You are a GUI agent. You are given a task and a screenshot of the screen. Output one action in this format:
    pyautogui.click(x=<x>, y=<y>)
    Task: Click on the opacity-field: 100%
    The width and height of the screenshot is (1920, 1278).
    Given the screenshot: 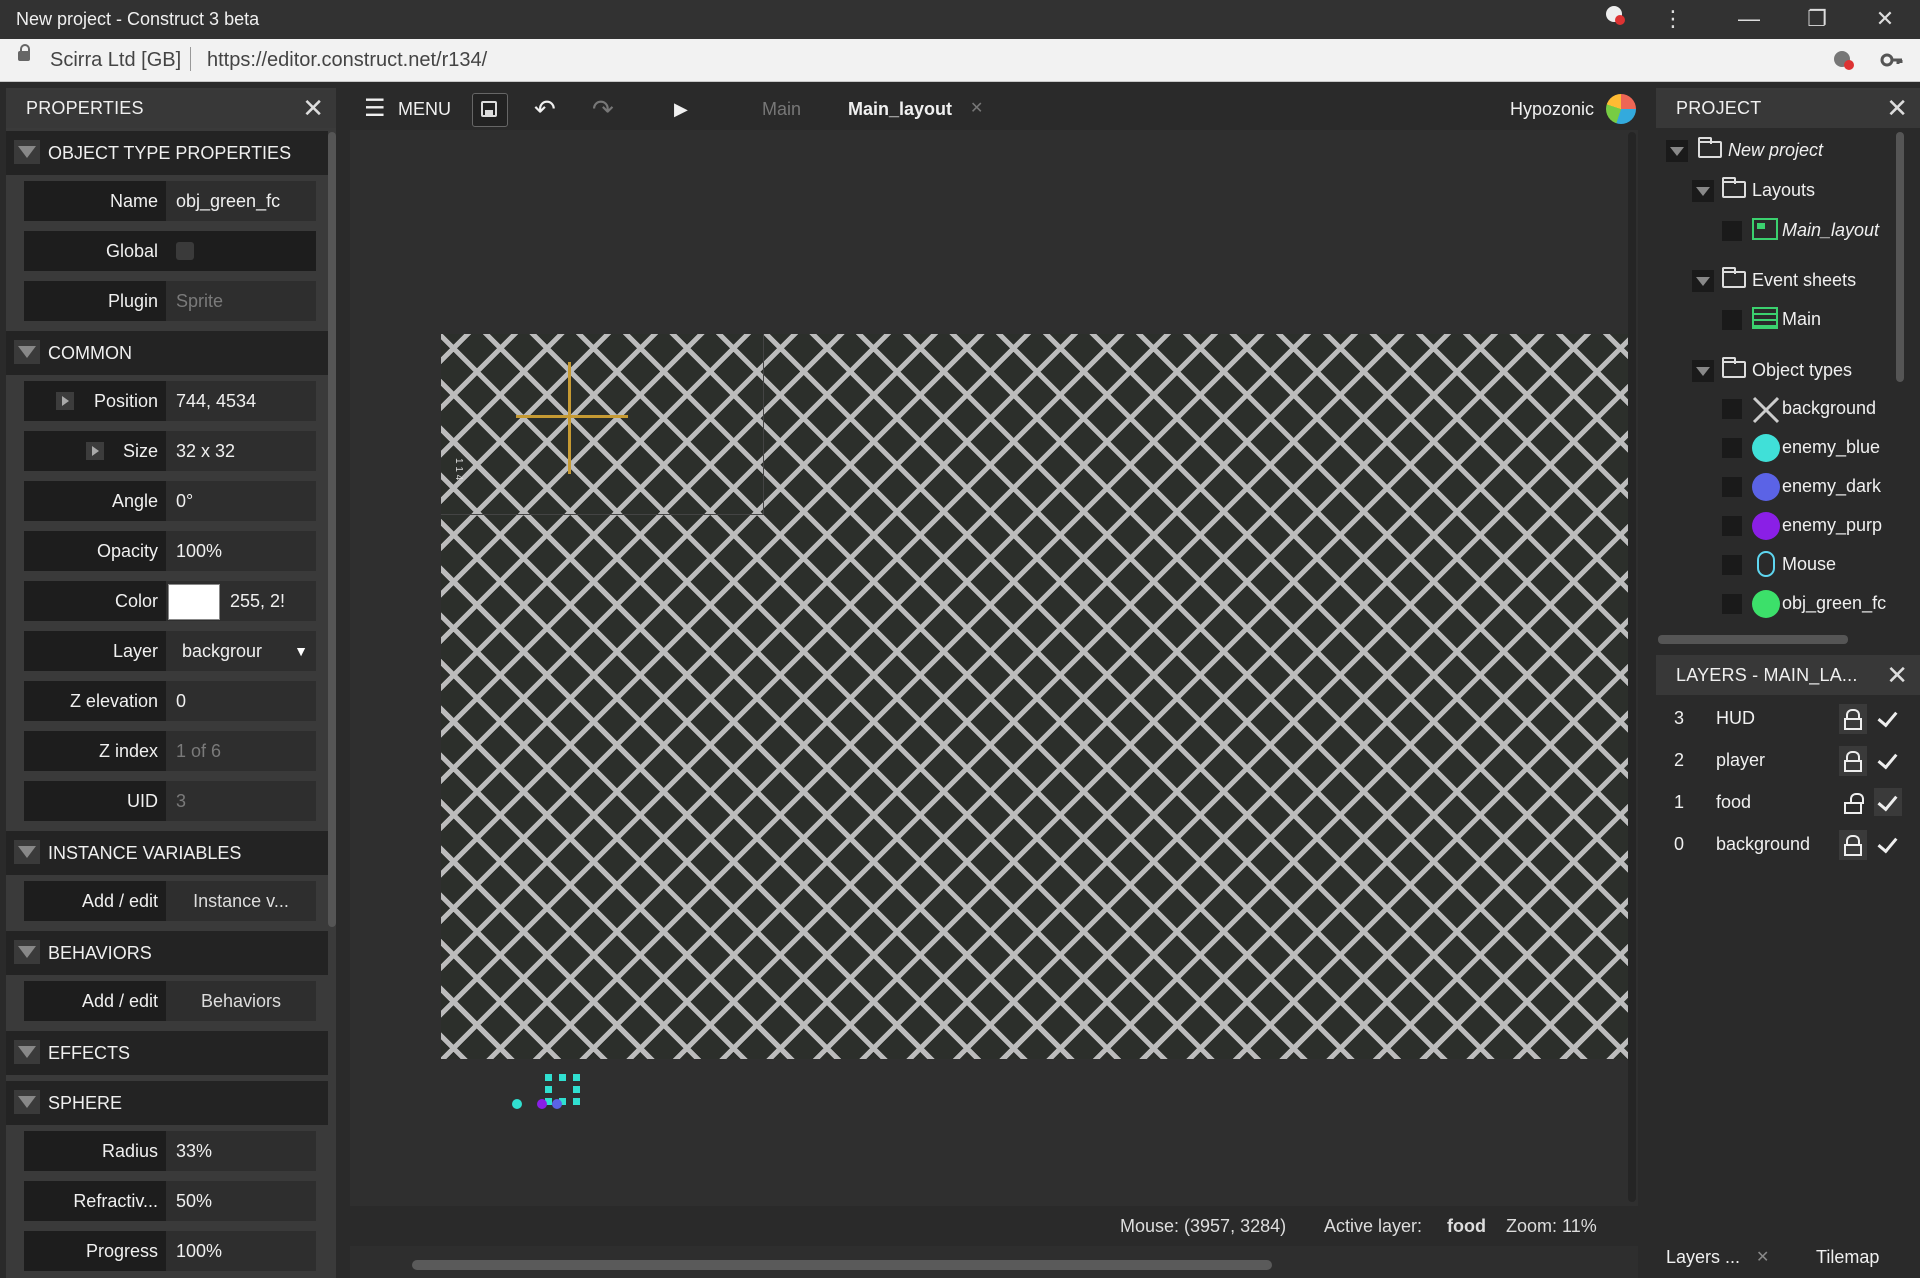 What is the action you would take?
    pyautogui.click(x=241, y=551)
    